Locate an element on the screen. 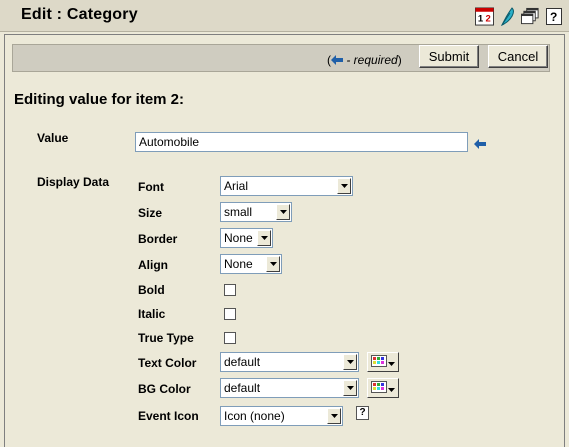 Image resolution: width=569 pixels, height=447 pixels. border-value: None is located at coordinates (238, 238).